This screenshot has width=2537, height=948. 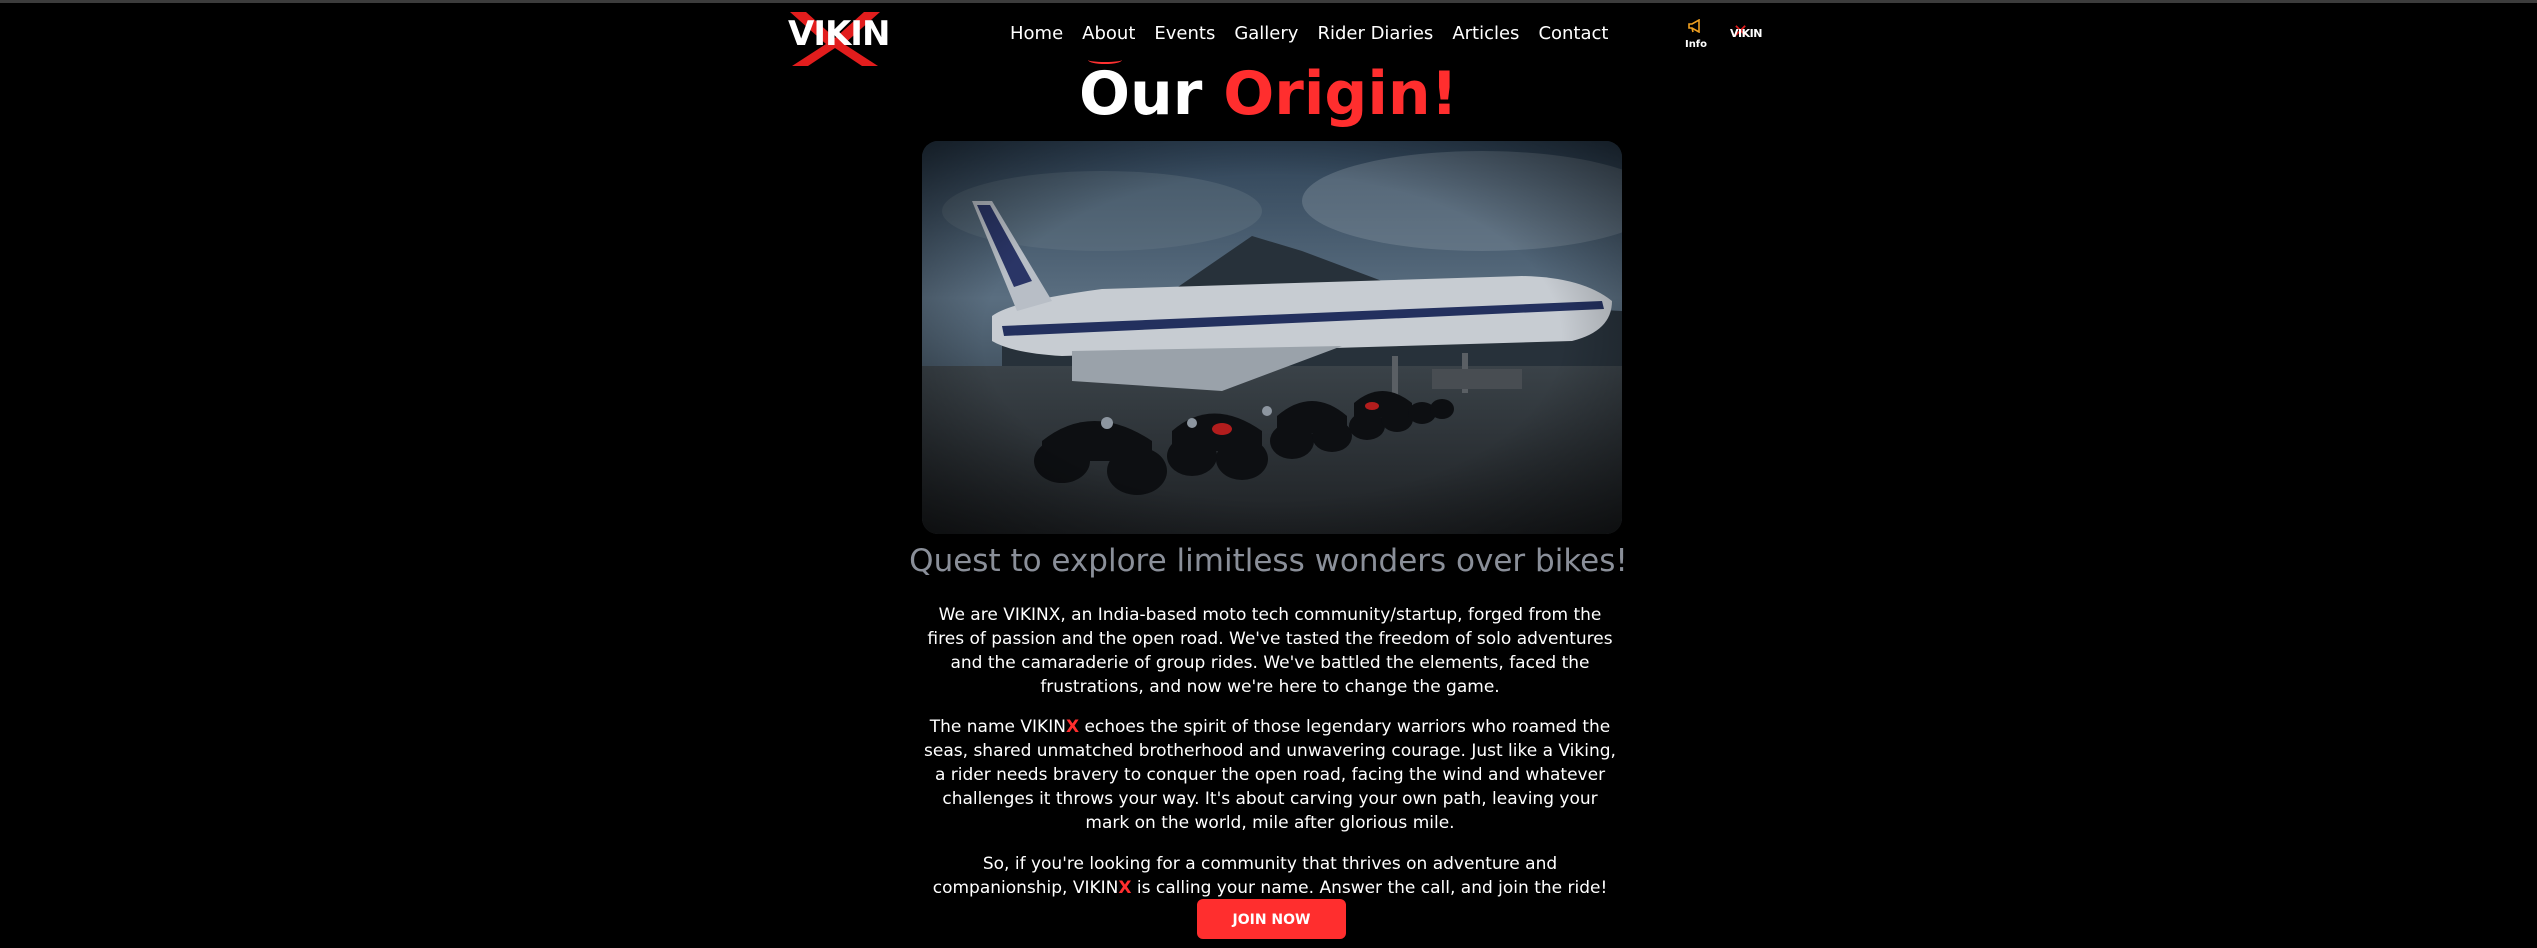 I want to click on megaphone-icon, so click(x=1694, y=26).